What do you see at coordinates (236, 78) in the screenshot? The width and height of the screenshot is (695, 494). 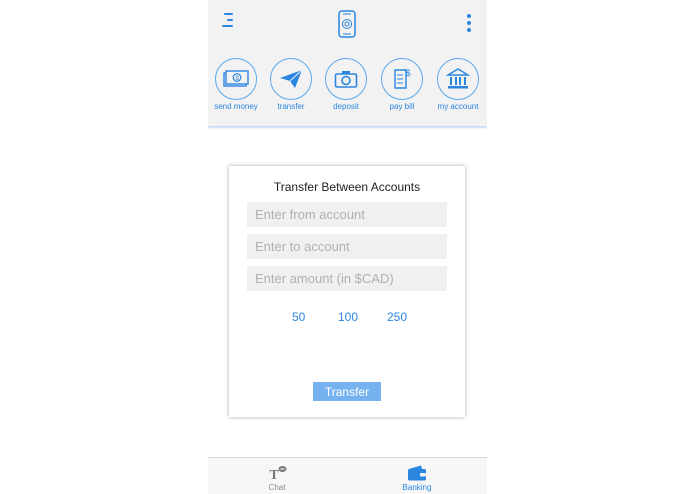 I see `cash-icon: $` at bounding box center [236, 78].